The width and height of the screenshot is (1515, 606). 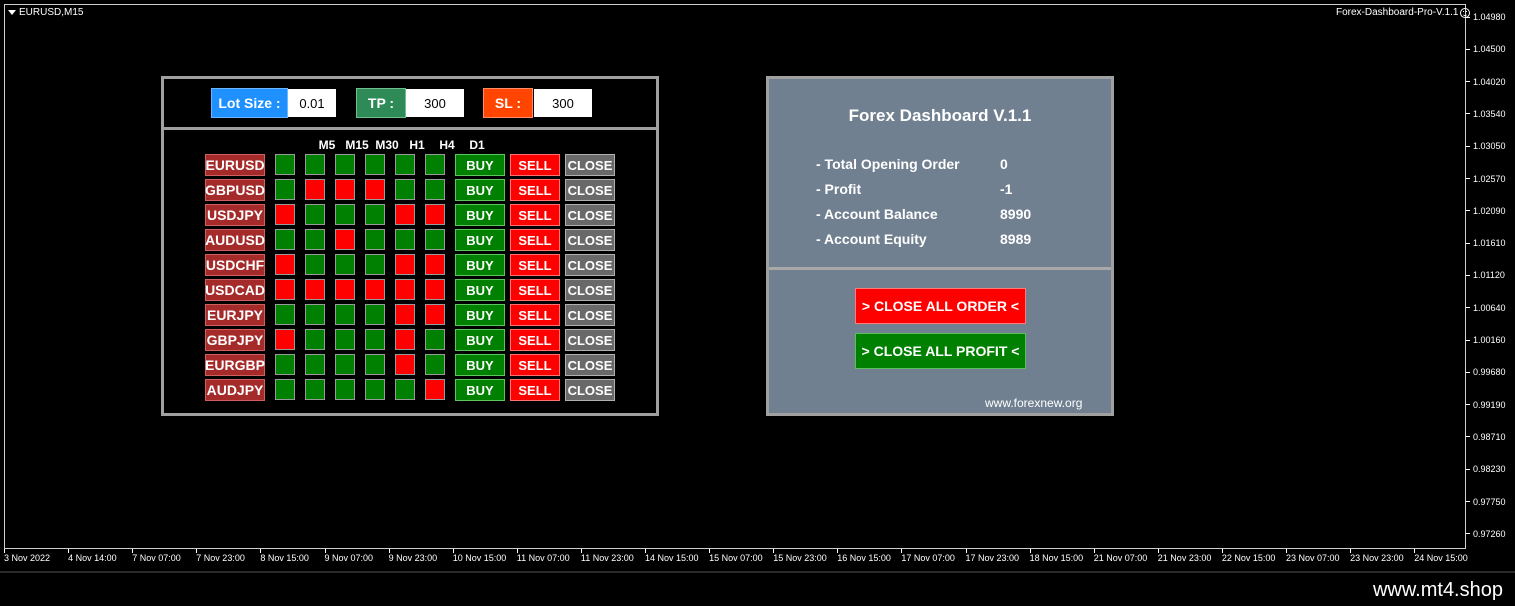 What do you see at coordinates (235, 165) in the screenshot?
I see `pair-label-eurusd: EURUSD` at bounding box center [235, 165].